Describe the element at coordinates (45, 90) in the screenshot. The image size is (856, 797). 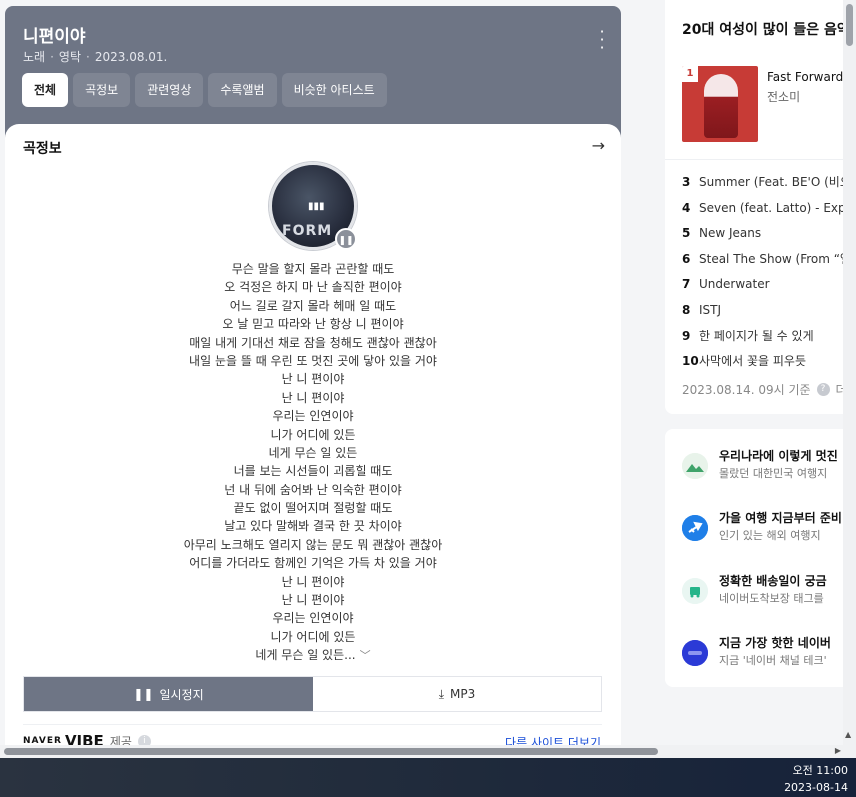
I see `tab-all: 전체` at that location.